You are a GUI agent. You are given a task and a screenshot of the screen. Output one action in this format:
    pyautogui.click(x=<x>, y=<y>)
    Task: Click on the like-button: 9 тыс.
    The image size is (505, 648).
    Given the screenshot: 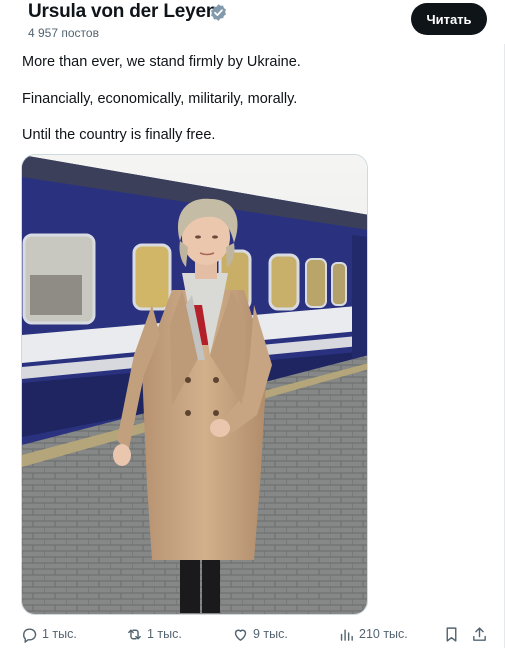 What is the action you would take?
    pyautogui.click(x=260, y=634)
    